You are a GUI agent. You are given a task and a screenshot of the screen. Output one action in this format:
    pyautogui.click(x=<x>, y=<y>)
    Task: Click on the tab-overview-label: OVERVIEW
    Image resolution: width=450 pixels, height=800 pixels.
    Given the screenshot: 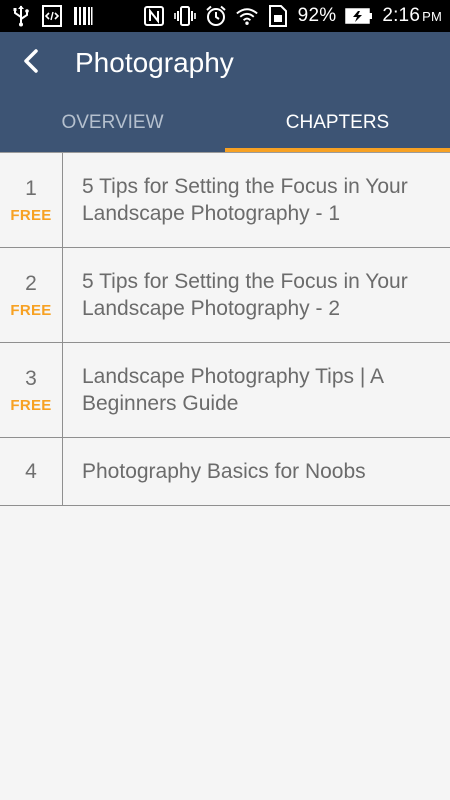 What is the action you would take?
    pyautogui.click(x=112, y=122)
    